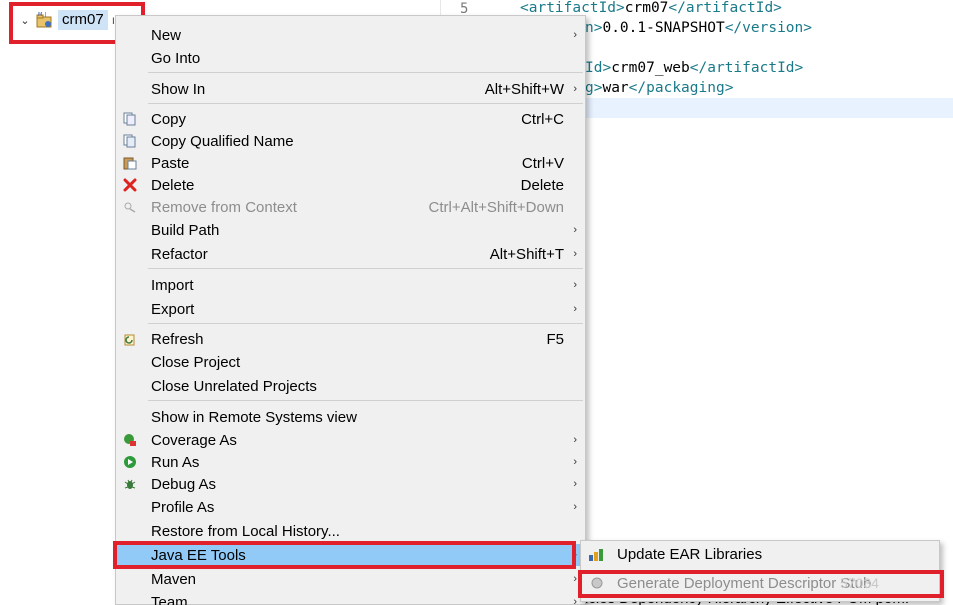 This screenshot has width=953, height=605. Describe the element at coordinates (194, 440) in the screenshot. I see `menu-item-label: Coverage As` at that location.